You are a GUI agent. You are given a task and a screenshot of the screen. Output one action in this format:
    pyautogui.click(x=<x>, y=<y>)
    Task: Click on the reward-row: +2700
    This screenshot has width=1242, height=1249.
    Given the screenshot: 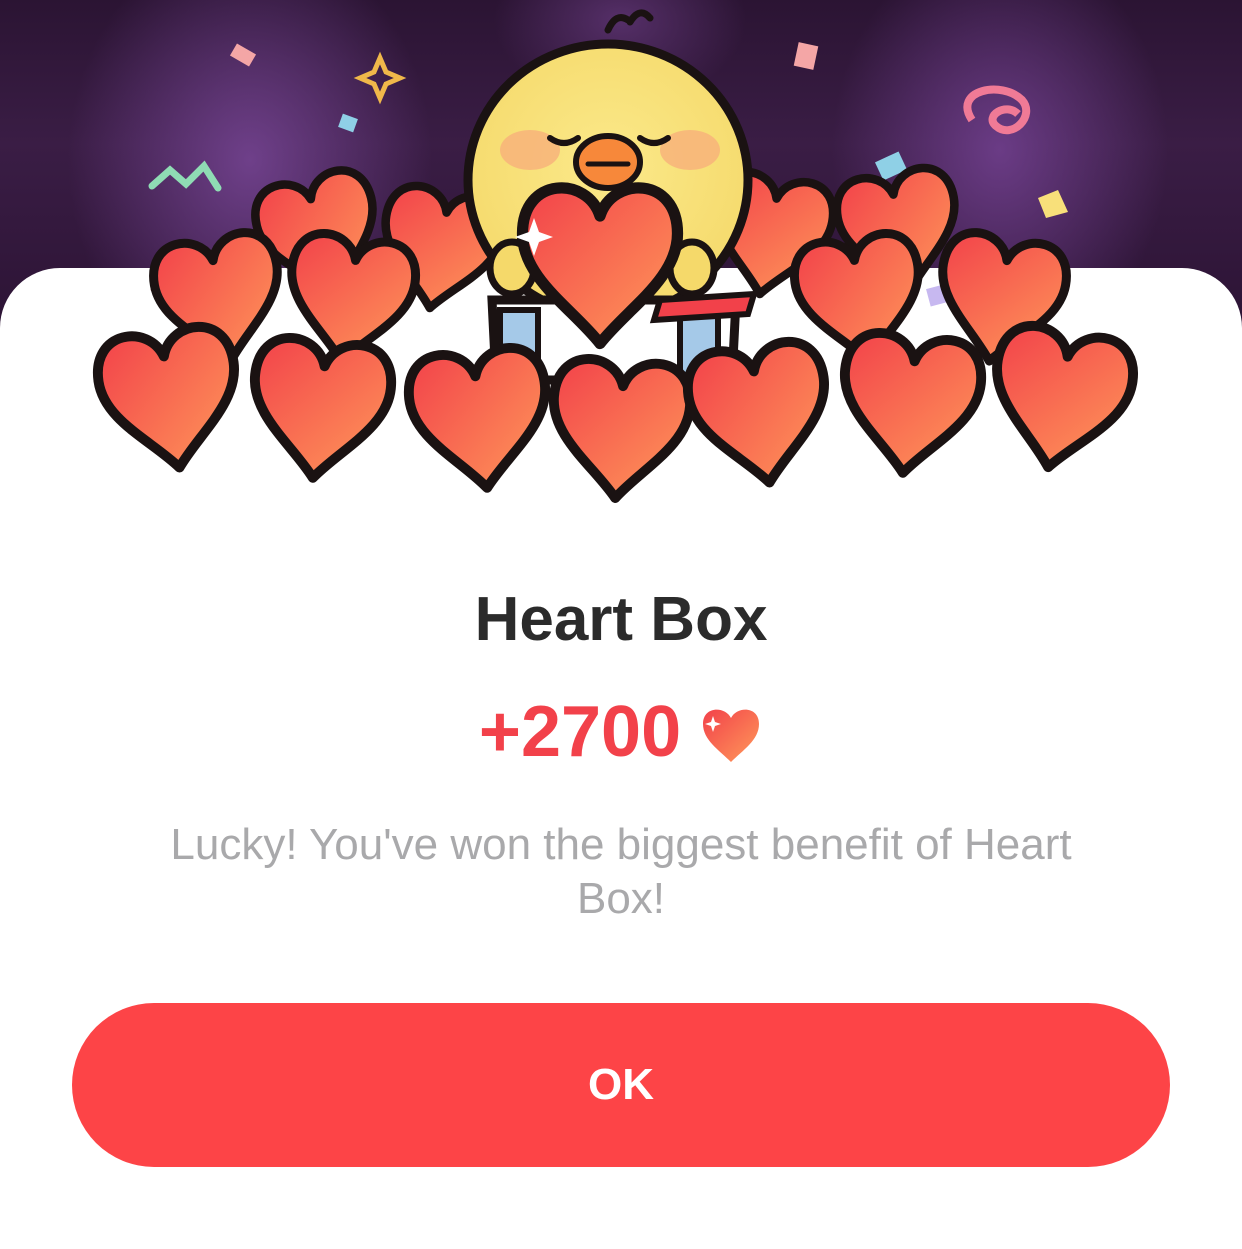 What is the action you would take?
    pyautogui.click(x=621, y=732)
    